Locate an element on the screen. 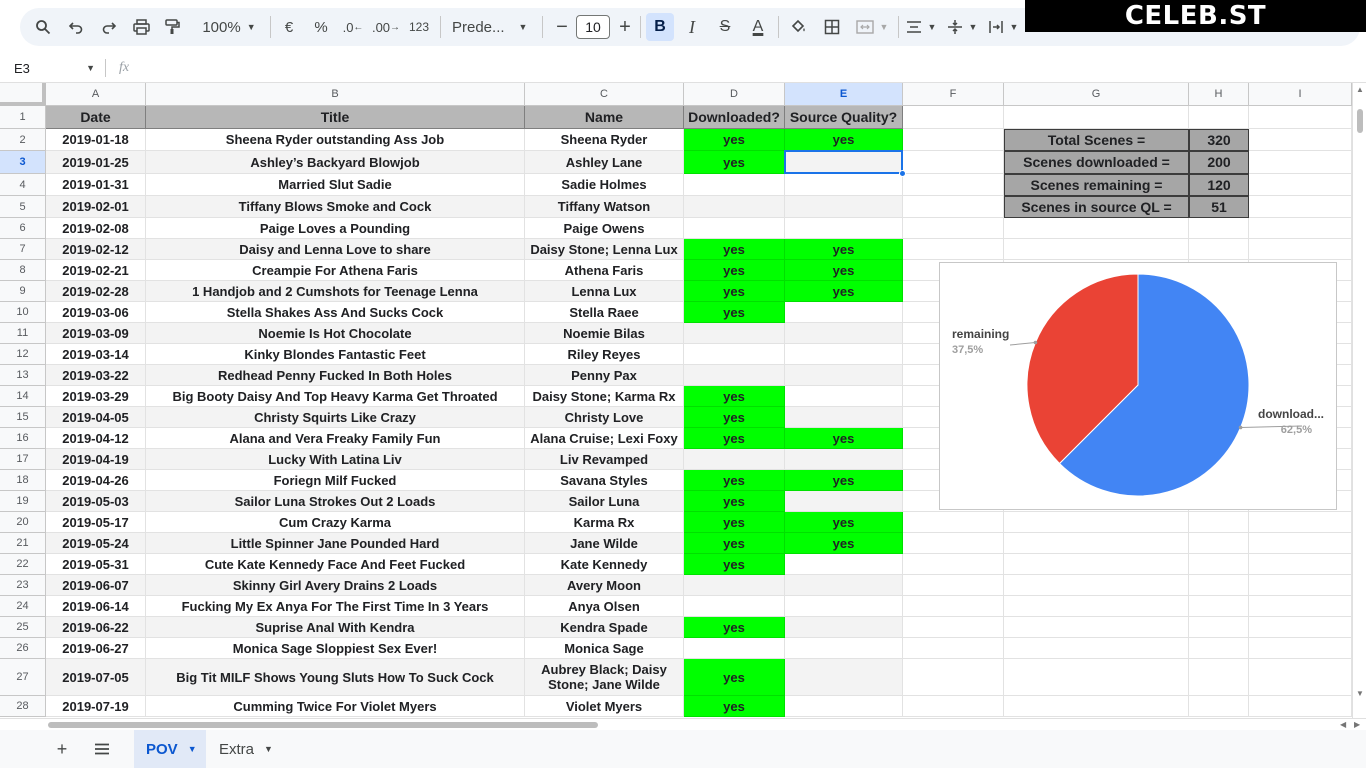 This screenshot has width=1366, height=768. row-header: 27 is located at coordinates (23, 677).